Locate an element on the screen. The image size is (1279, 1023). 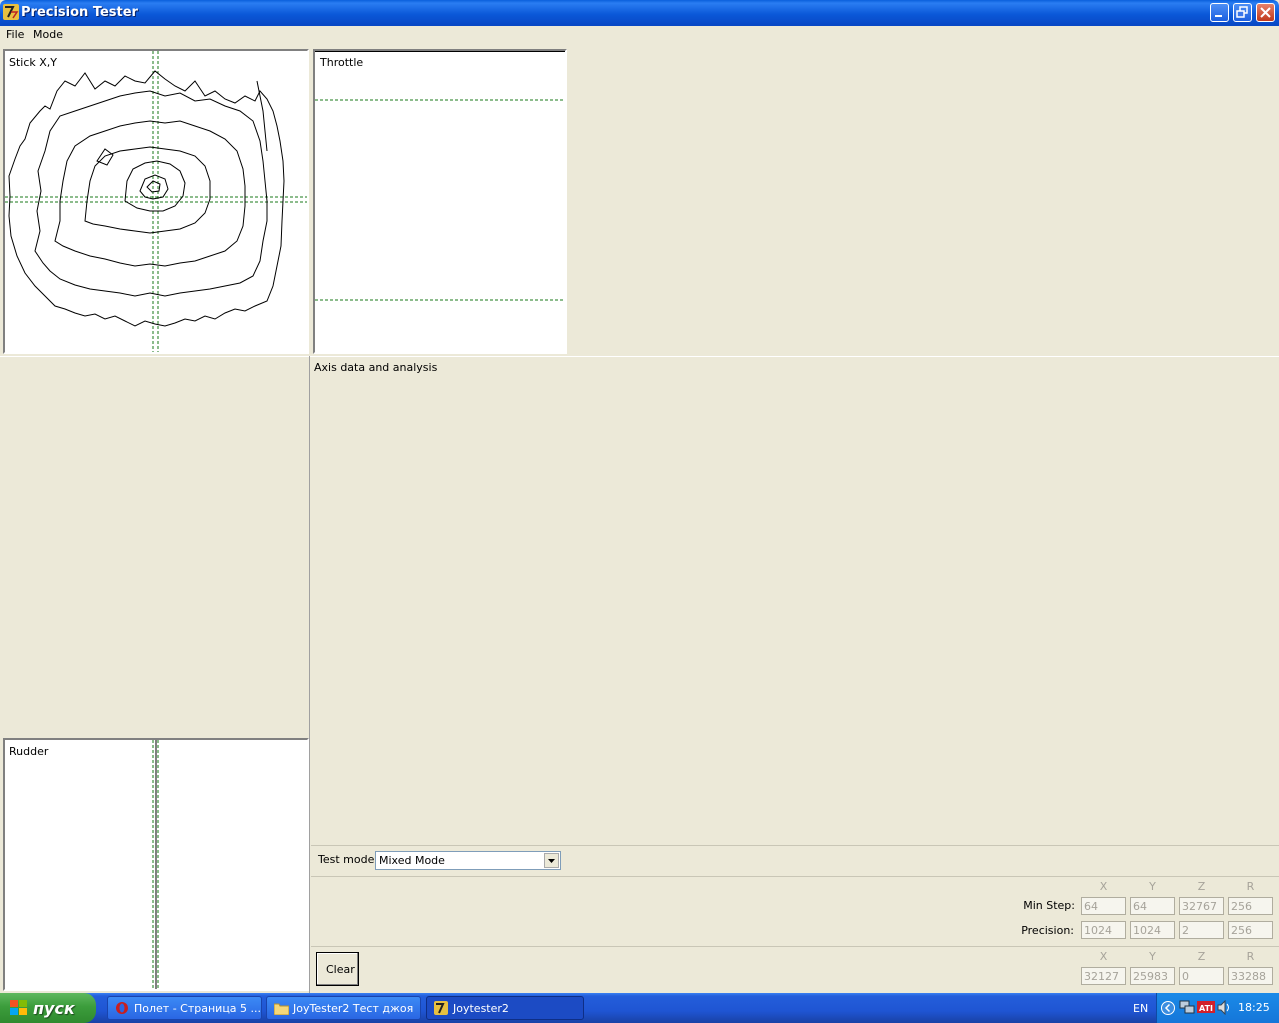
task-label: Joytester2 is located at coordinates (481, 1008).